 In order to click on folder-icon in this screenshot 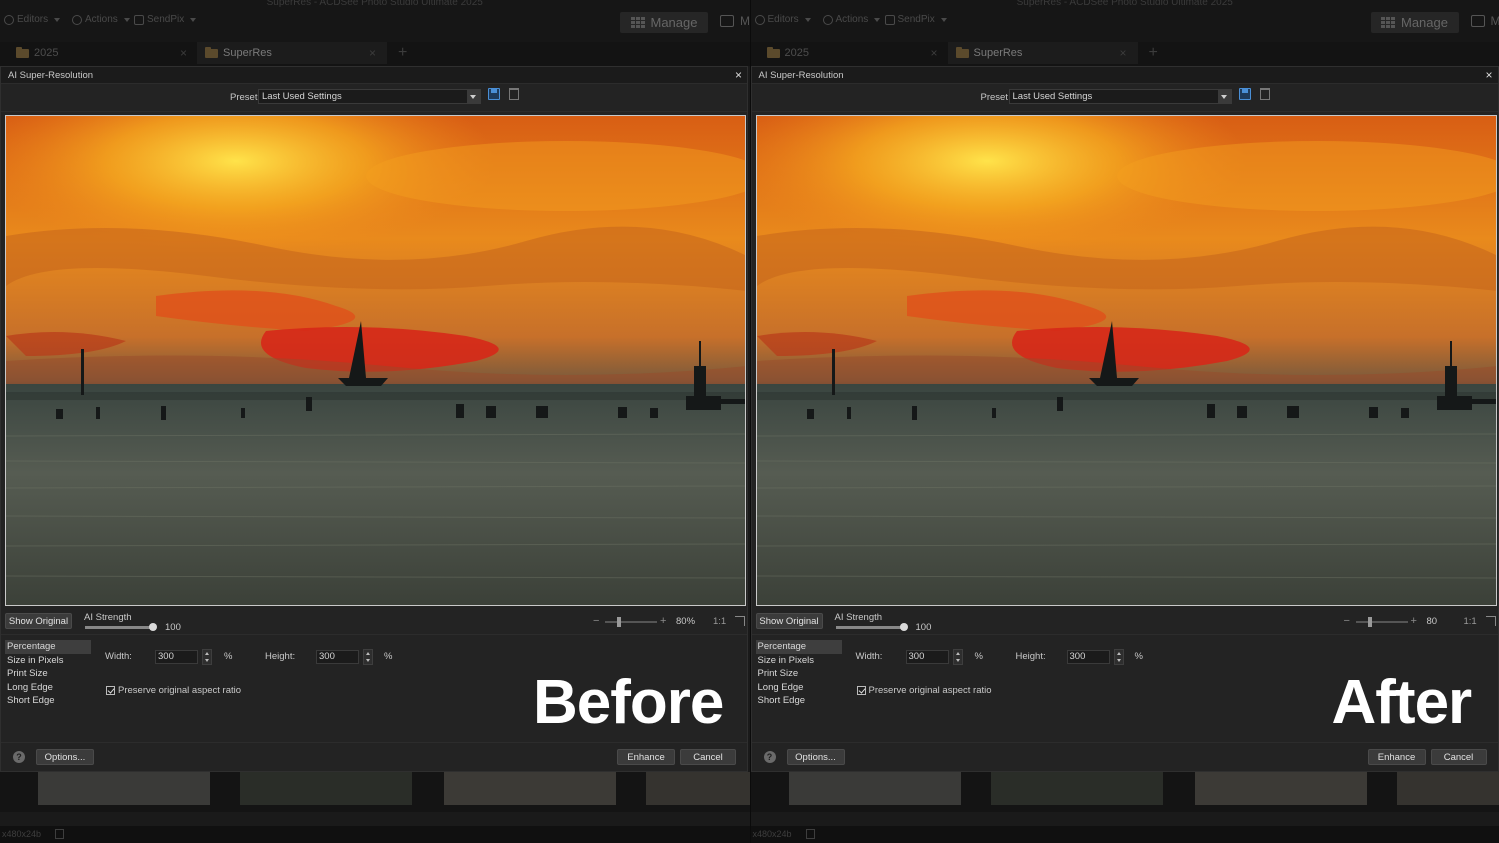, I will do `click(22, 52)`.